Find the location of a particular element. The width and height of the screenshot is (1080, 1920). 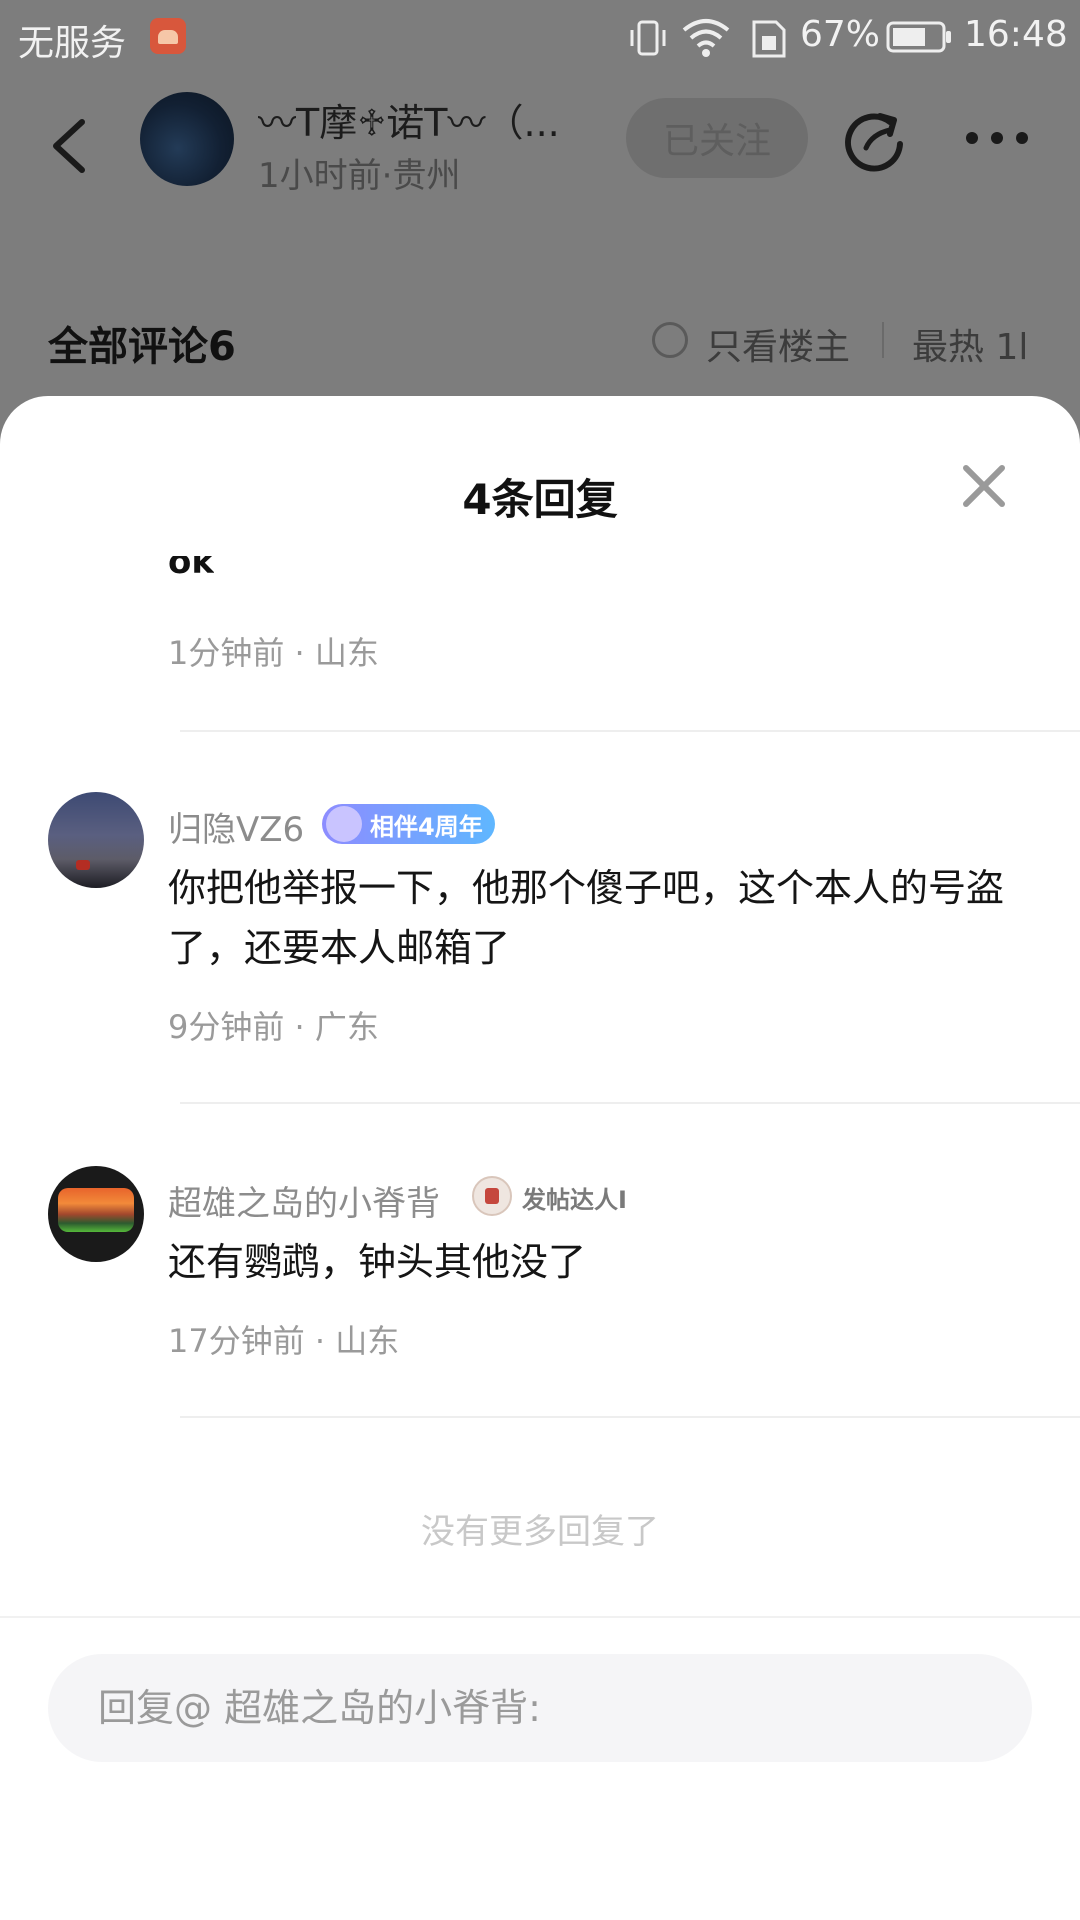

sim-icon is located at coordinates (769, 39).